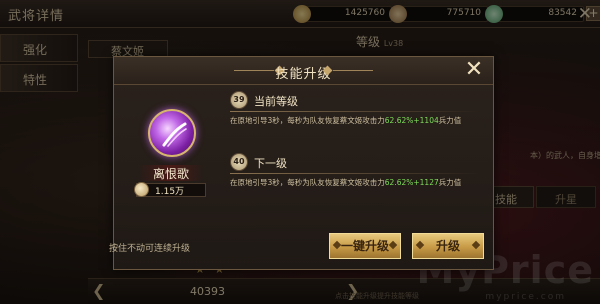 The height and width of the screenshot is (304, 600). Describe the element at coordinates (353, 70) in the screenshot. I see `title-divider` at that location.